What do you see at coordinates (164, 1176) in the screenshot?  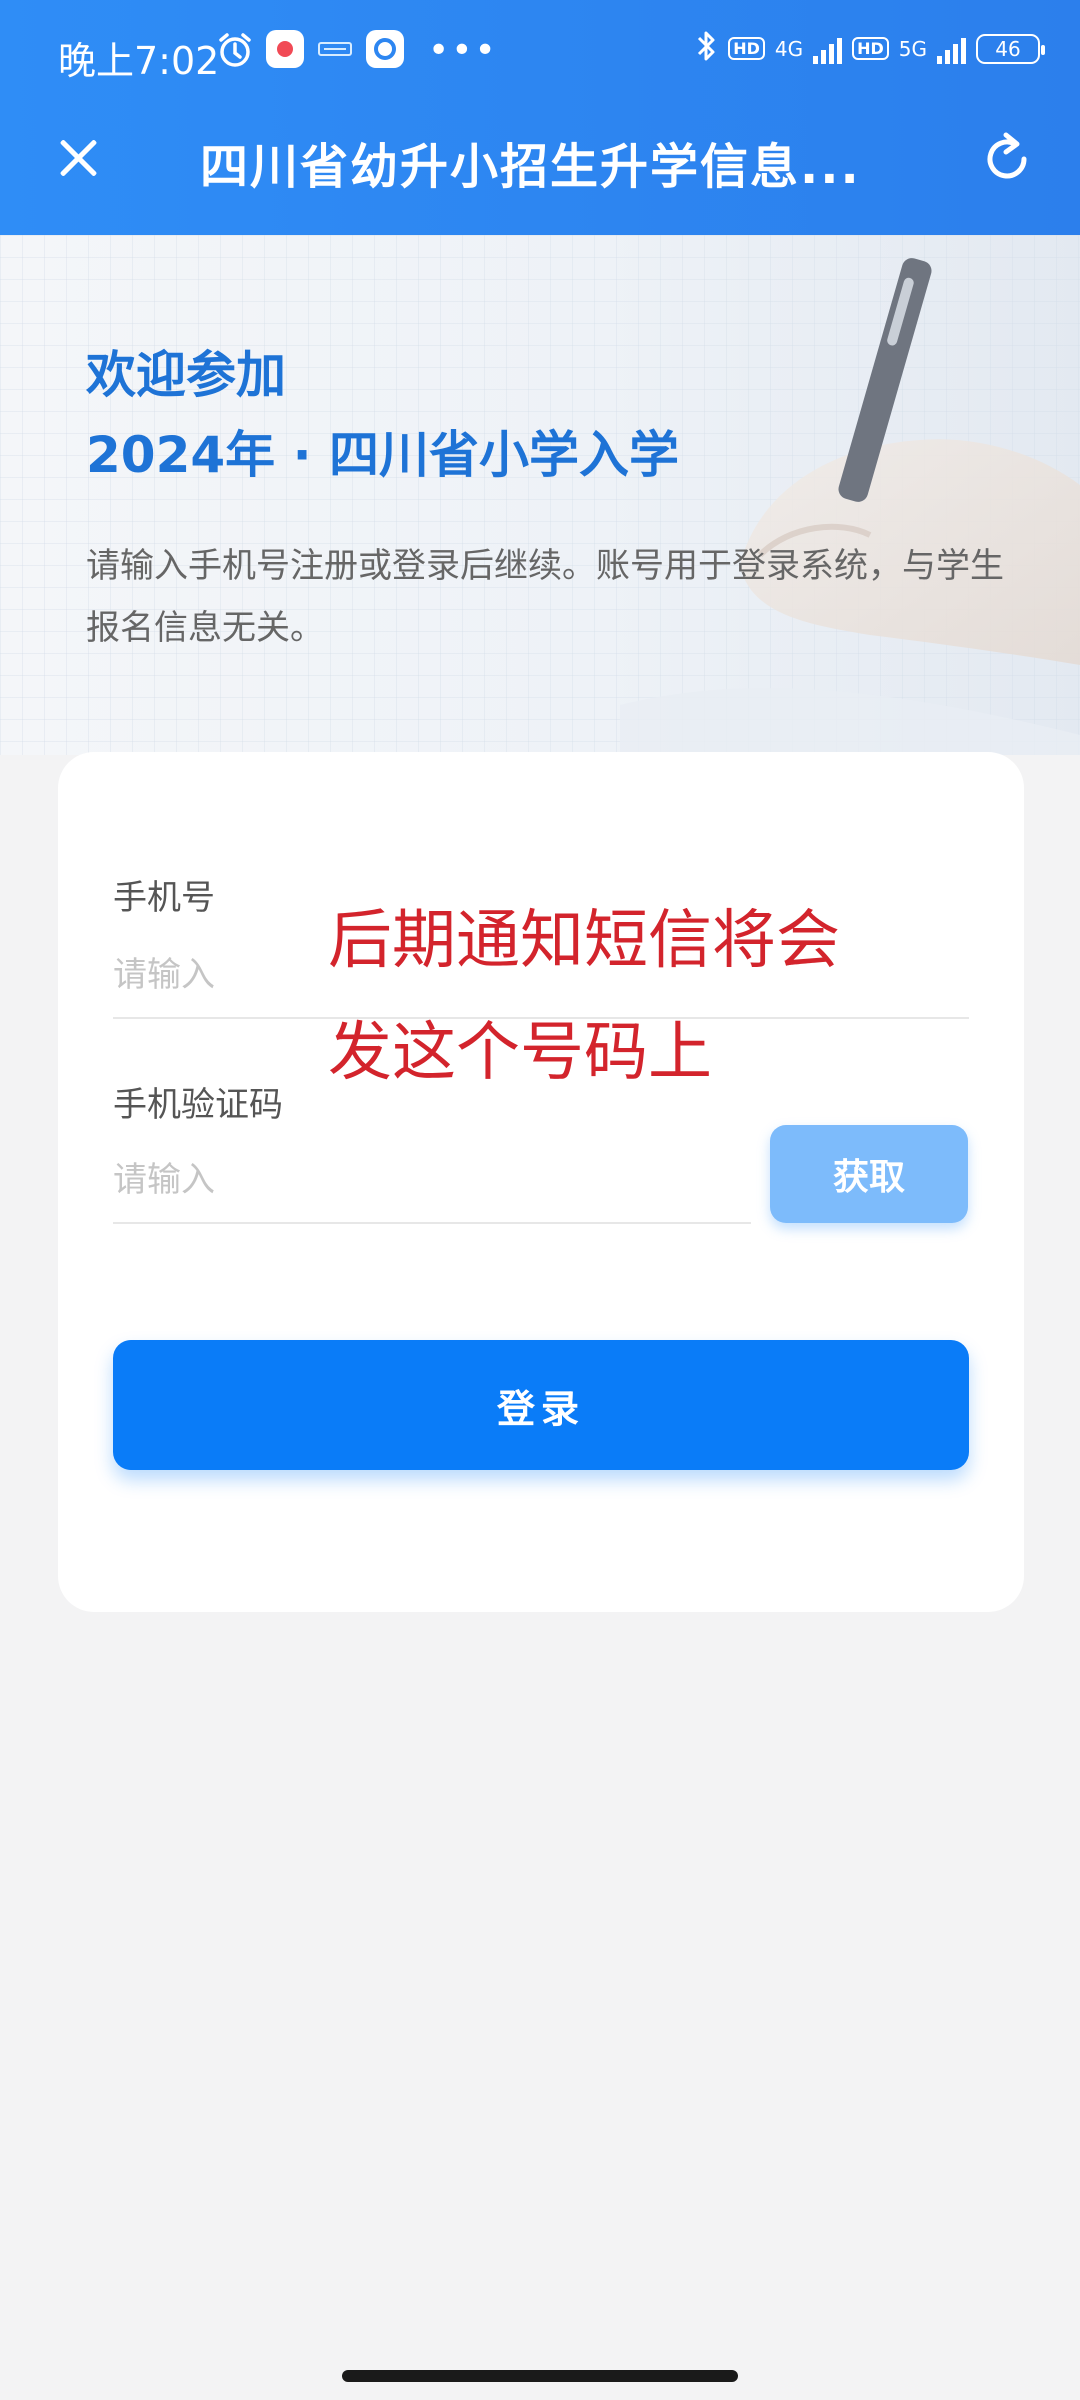 I see `code-input: 请输入` at bounding box center [164, 1176].